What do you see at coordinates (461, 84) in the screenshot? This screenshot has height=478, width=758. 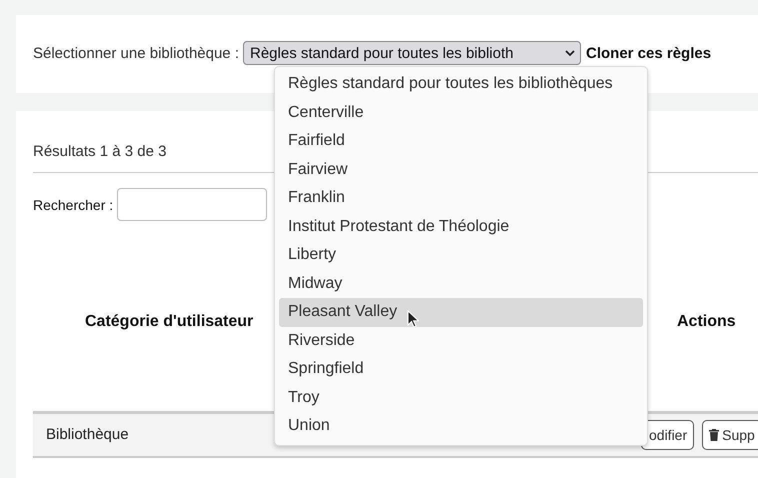 I see `dropdown-option: Règles standard pour toutes les bibliothèques` at bounding box center [461, 84].